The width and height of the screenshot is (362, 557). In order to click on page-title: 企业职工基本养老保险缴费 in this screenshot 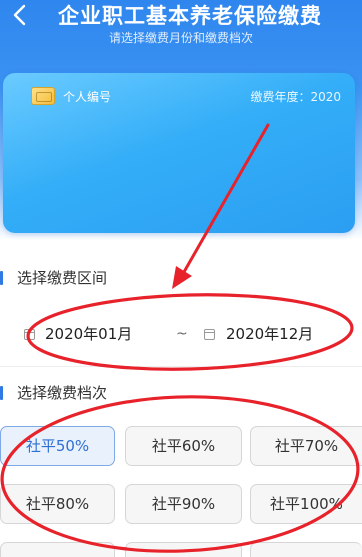, I will do `click(190, 16)`.